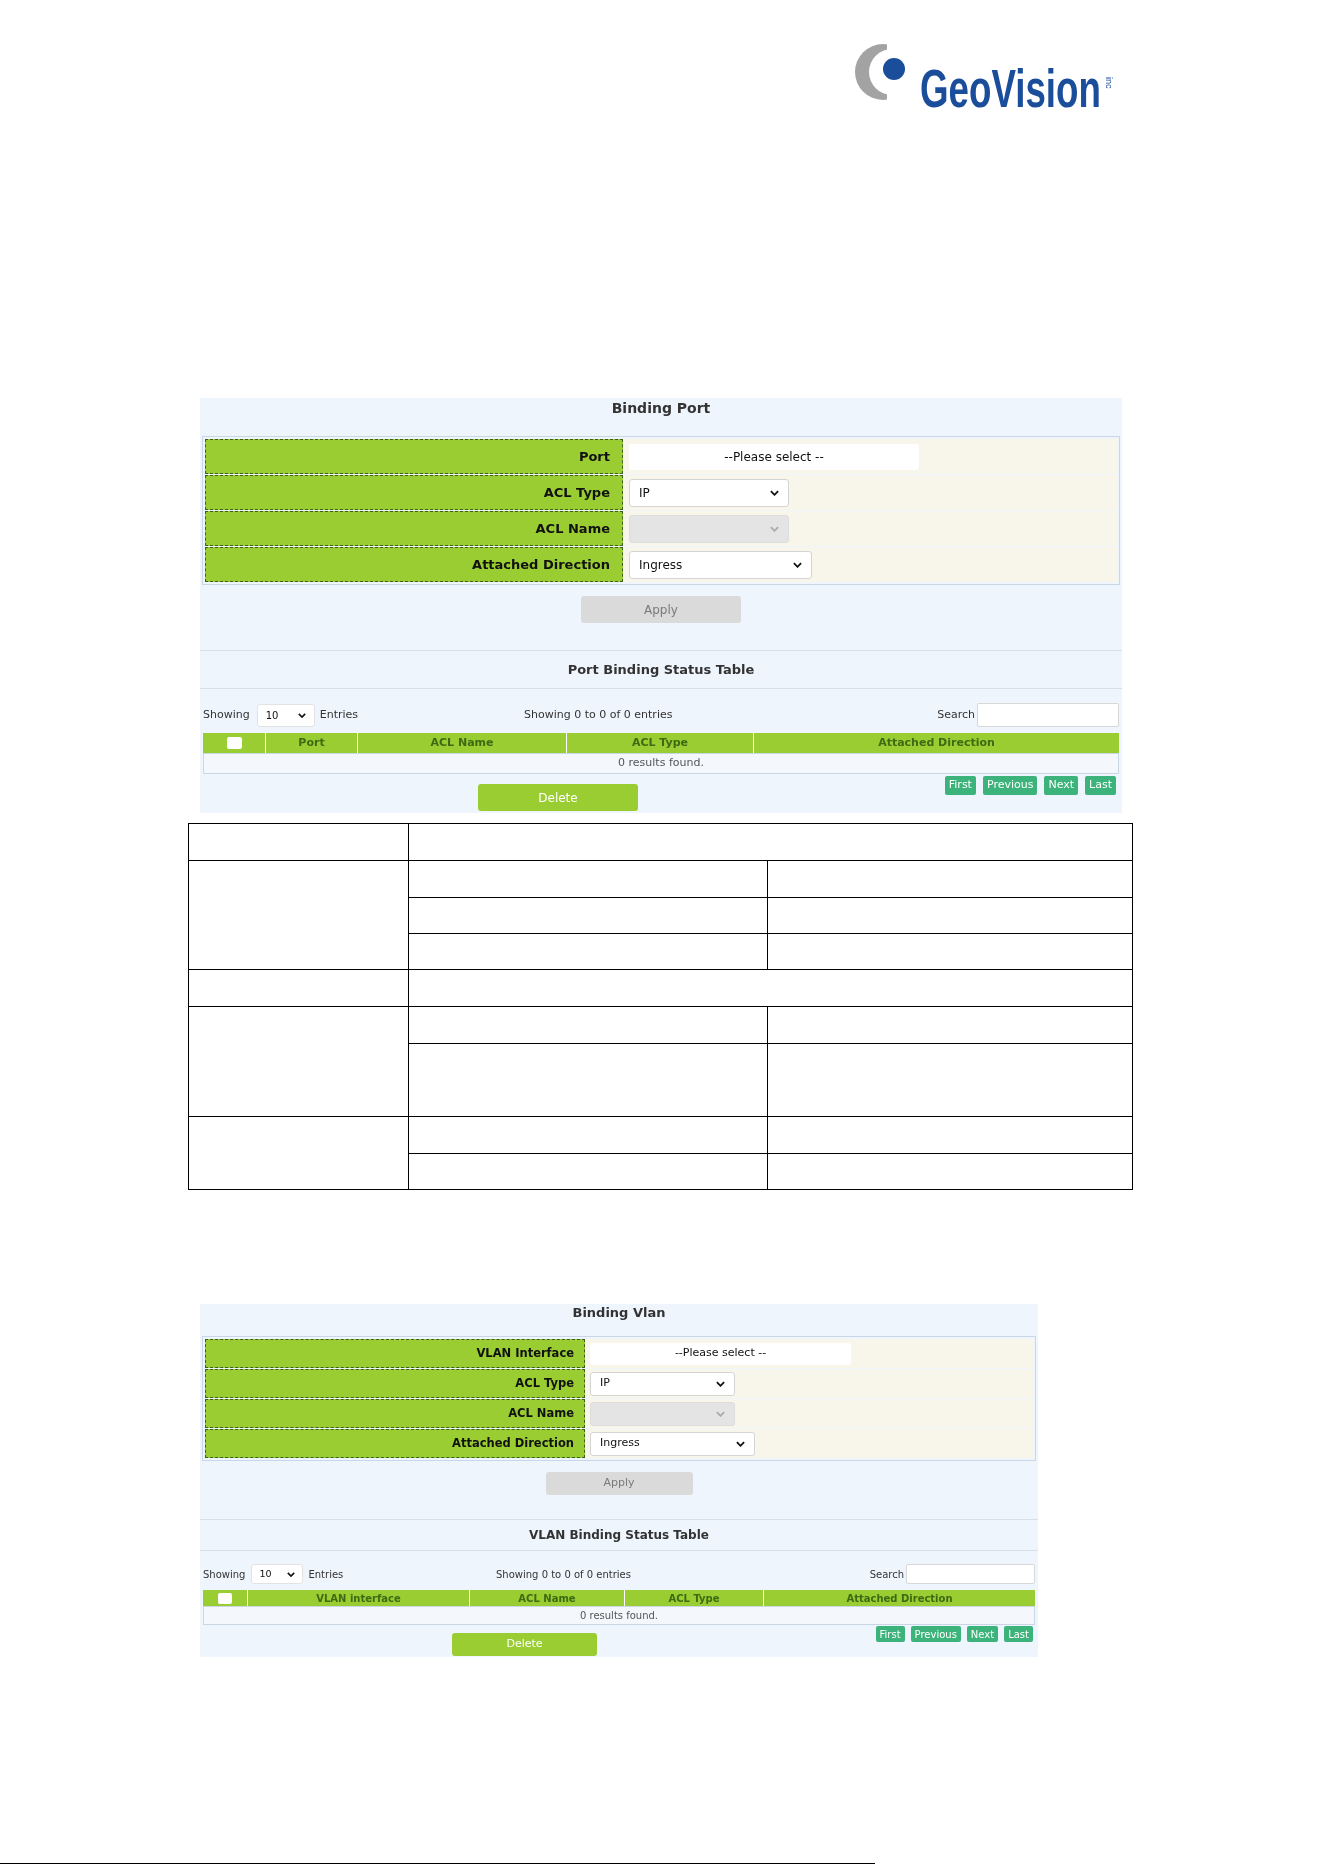 The height and width of the screenshot is (1872, 1324). Describe the element at coordinates (661, 669) in the screenshot. I see `table-title: Port Binding Status Table` at that location.